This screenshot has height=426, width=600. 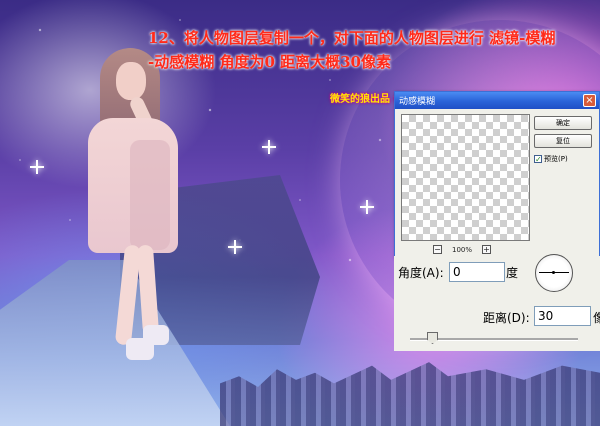 I want to click on preview-checkbox-row: ✓ 预览(P), so click(x=551, y=159).